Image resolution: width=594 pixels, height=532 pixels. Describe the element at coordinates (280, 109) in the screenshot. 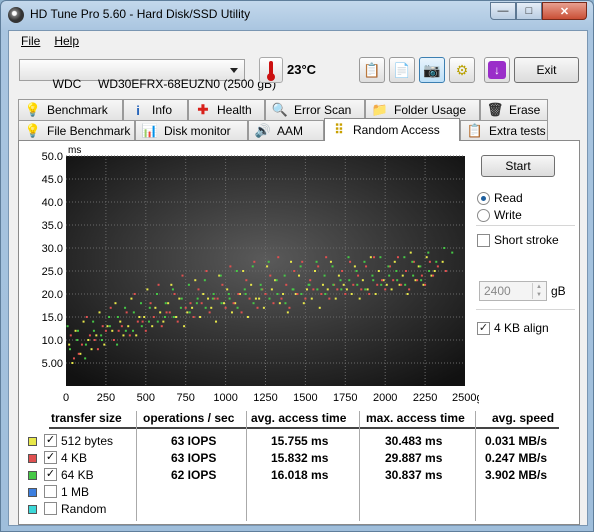

I see `error-scan-icon: 🔍` at that location.